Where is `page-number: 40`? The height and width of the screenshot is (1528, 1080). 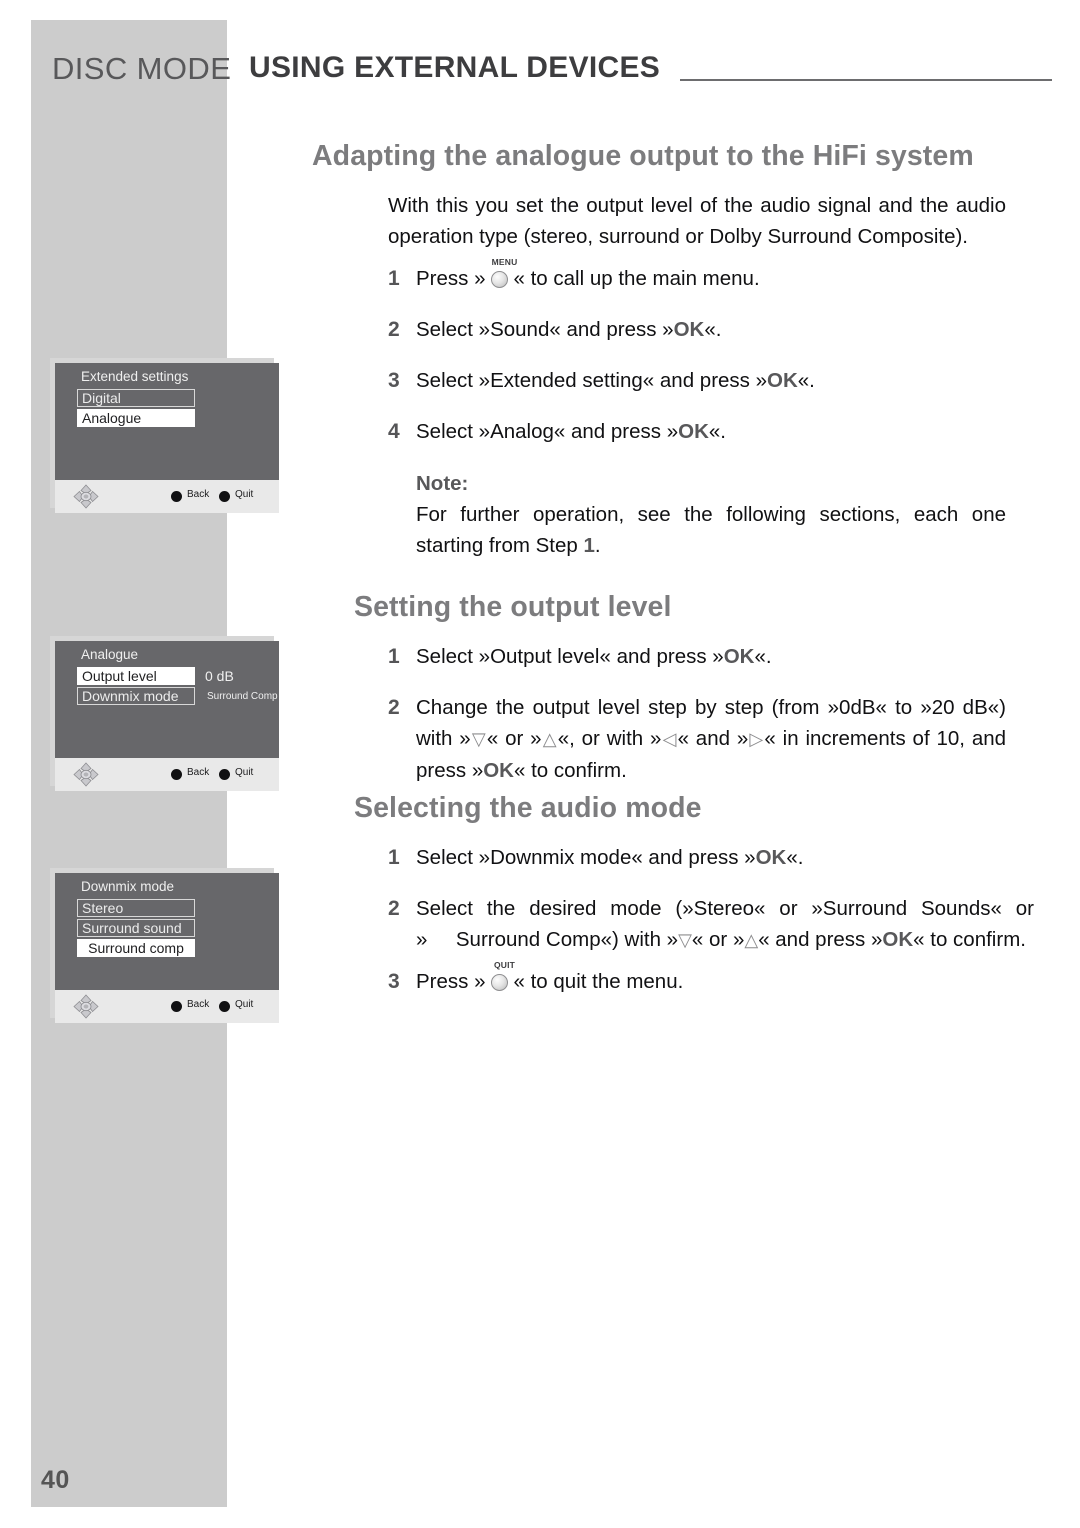
page-number: 40 is located at coordinates (55, 1480).